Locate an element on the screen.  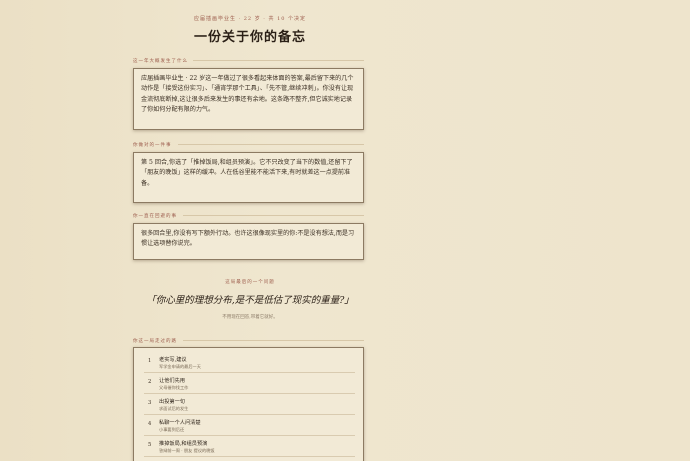
final-question: 「你心里的理想分布,是不是低估了现实的重量?」 is located at coordinates (250, 300).